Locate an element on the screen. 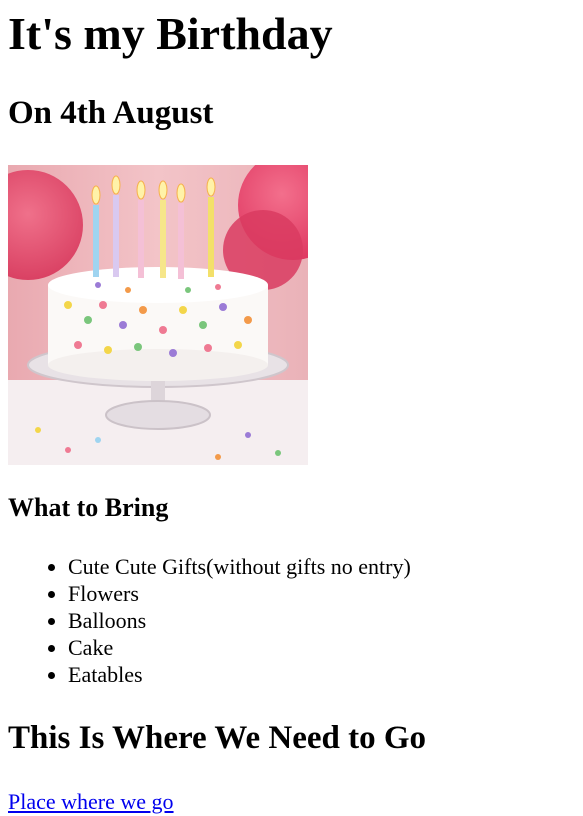  list-item: Cute Cute Gifts(without gifts no entry) is located at coordinates (321, 566).